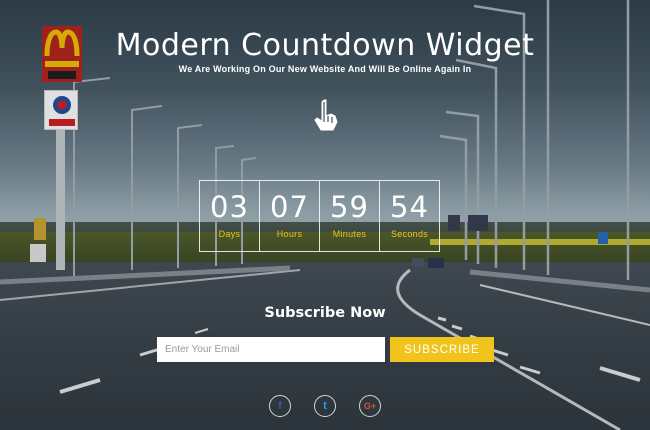  I want to click on facebook-link: f, so click(280, 406).